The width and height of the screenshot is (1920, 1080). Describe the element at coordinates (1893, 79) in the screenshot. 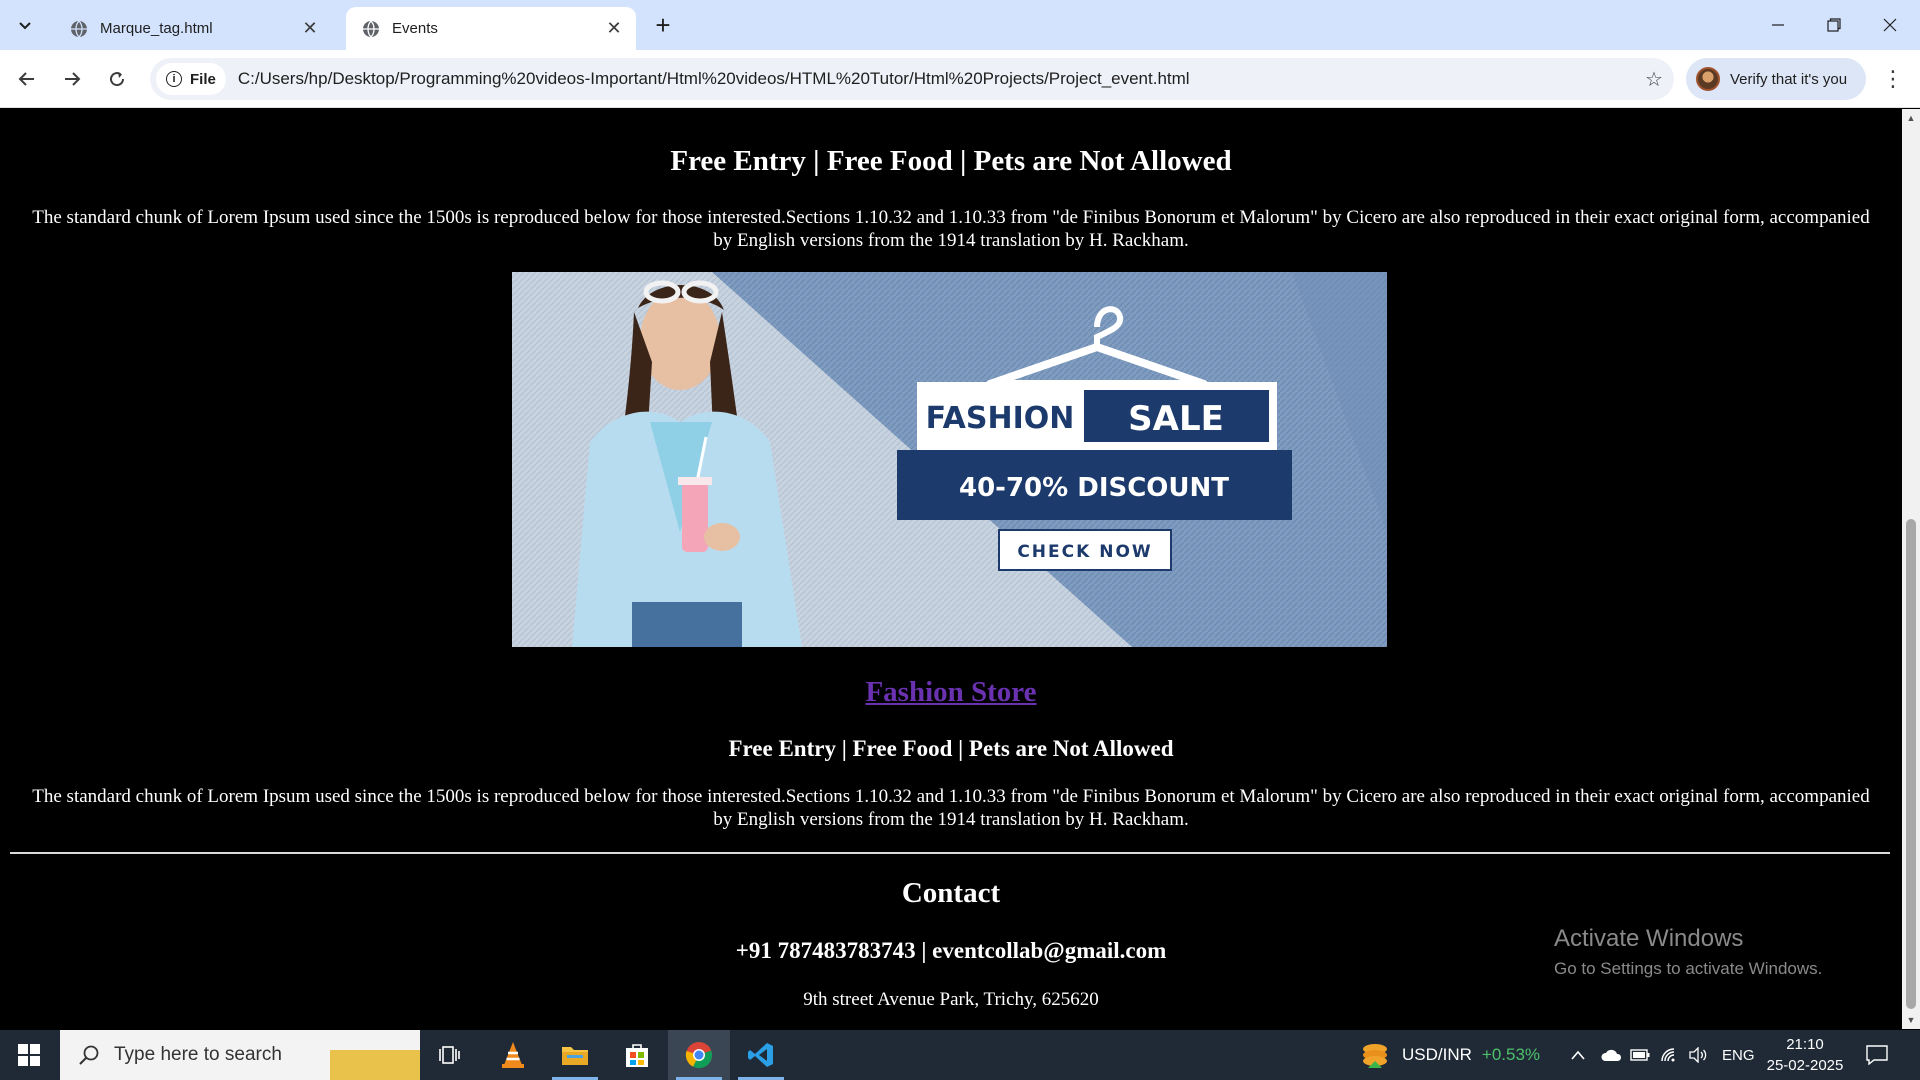

I see `menu-kebab-icon: ⋮` at that location.